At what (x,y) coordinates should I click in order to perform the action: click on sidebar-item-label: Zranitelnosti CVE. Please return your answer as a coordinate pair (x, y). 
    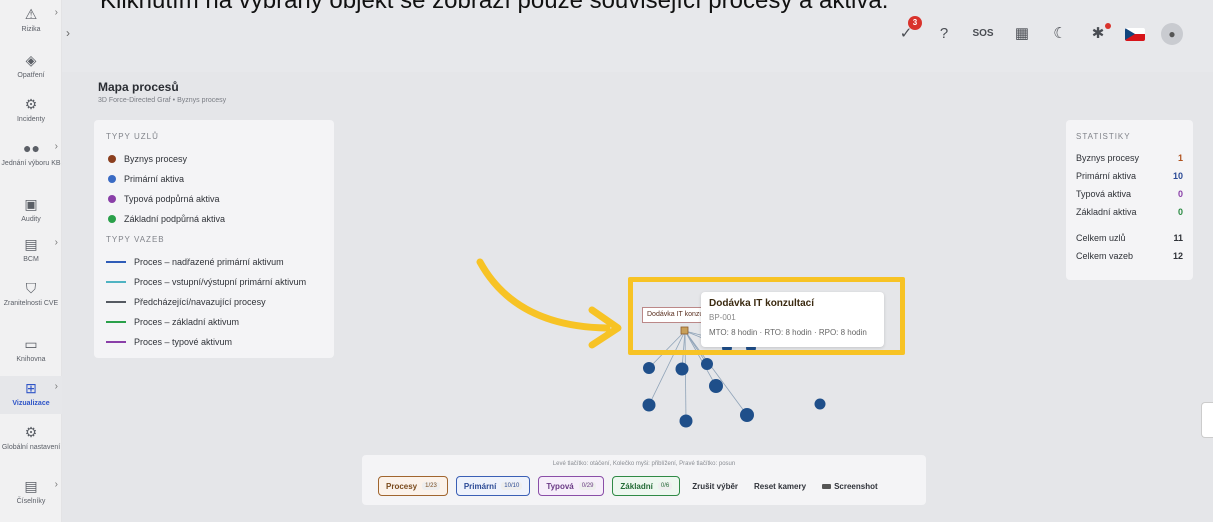
    Looking at the image, I should click on (31, 303).